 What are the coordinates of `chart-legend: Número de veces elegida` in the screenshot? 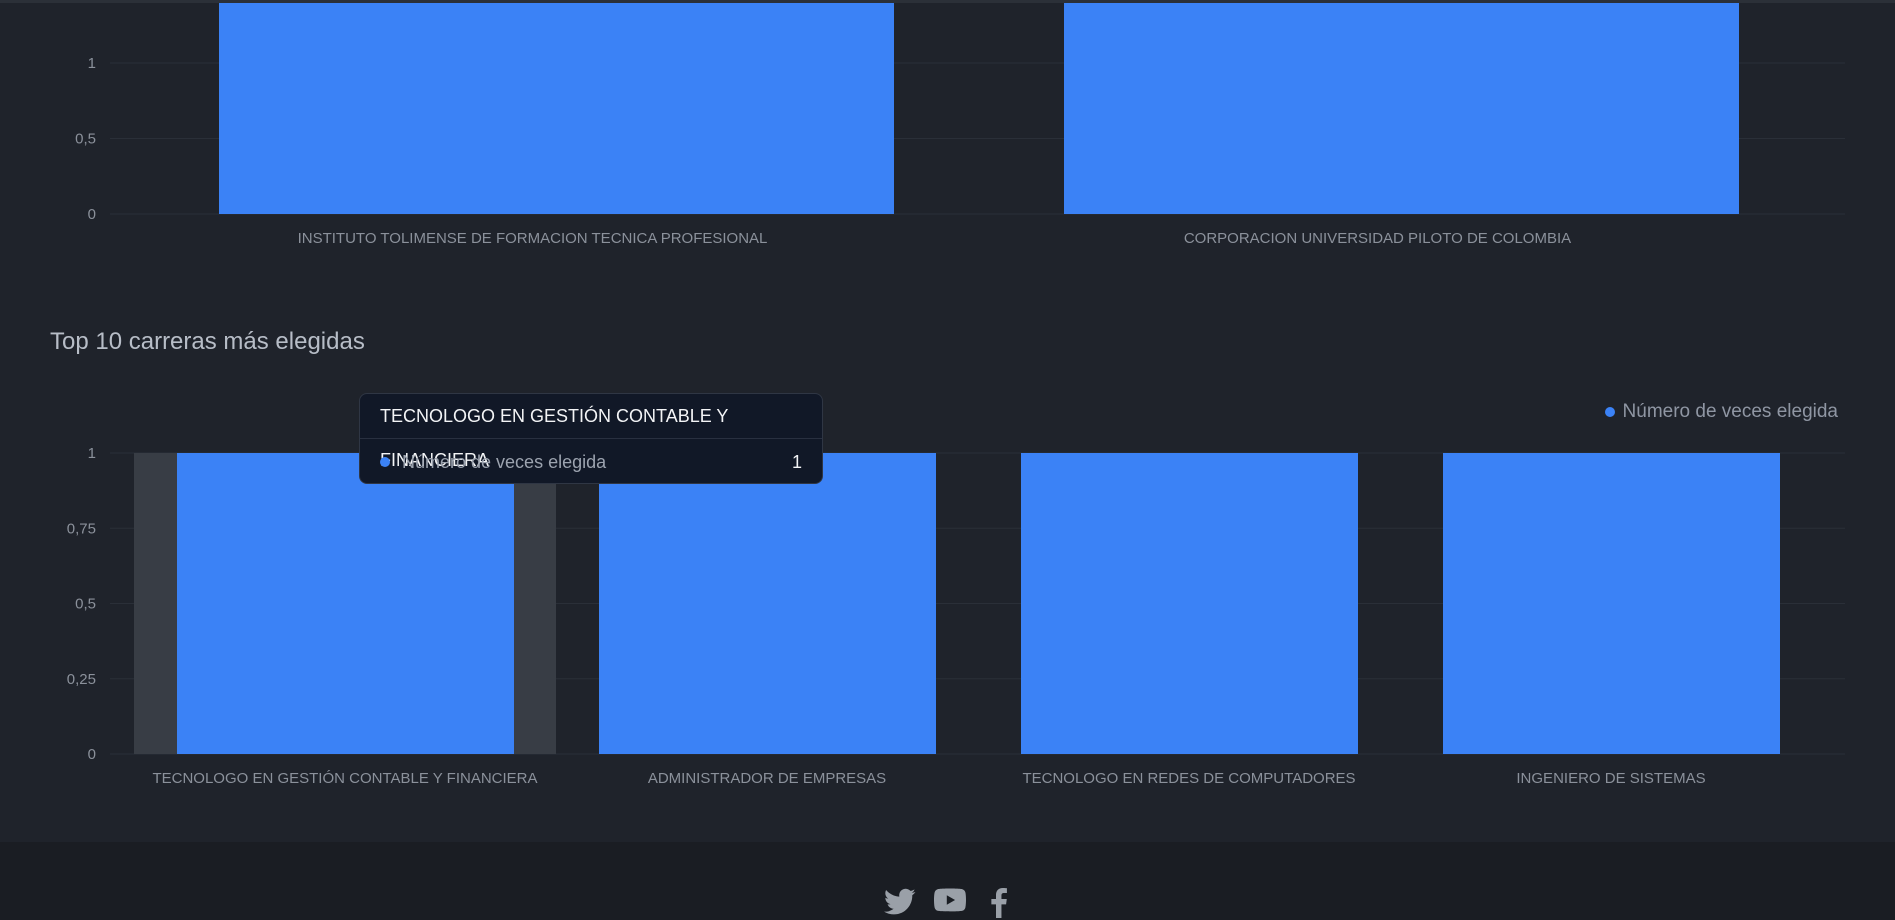 It's located at (1721, 412).